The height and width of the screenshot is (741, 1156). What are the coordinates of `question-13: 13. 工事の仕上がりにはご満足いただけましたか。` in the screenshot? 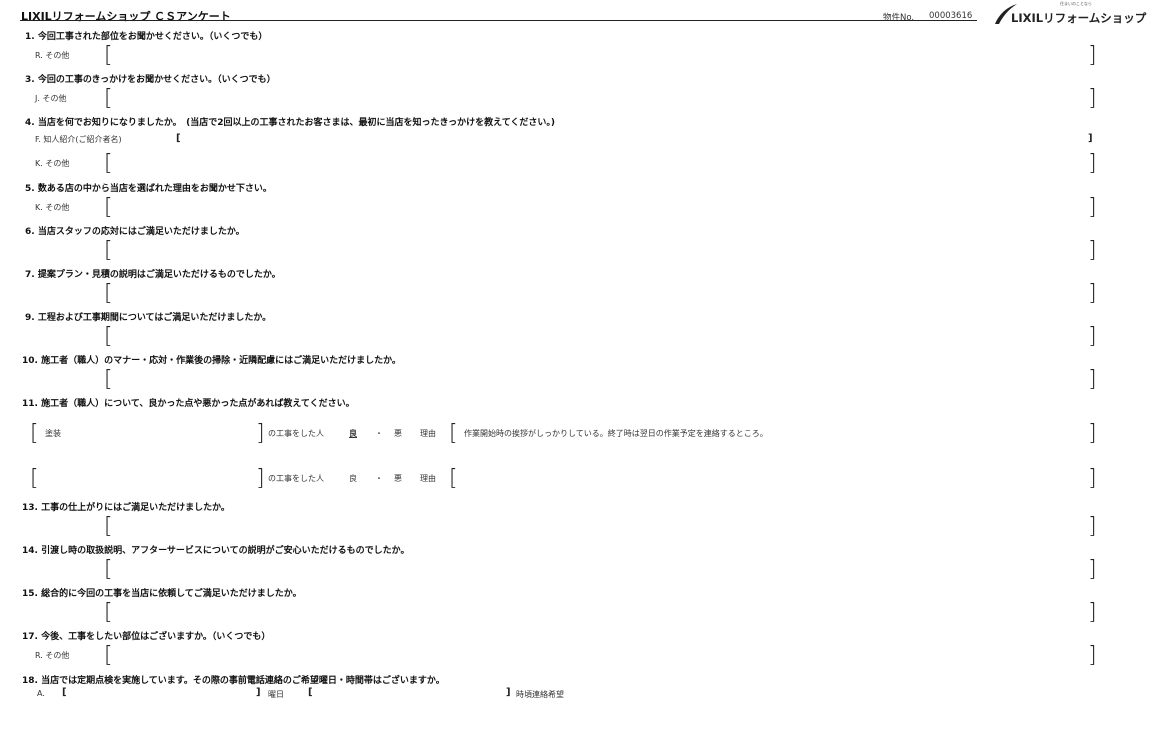 It's located at (126, 508).